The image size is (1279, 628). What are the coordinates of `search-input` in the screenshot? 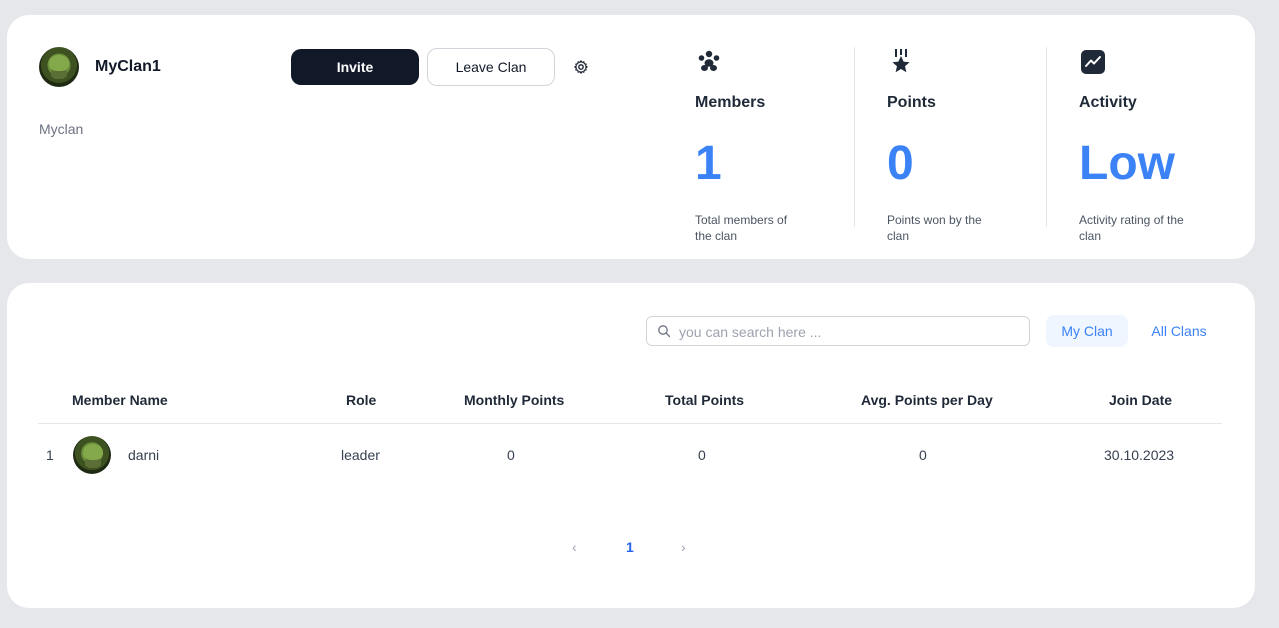 It's located at (849, 332).